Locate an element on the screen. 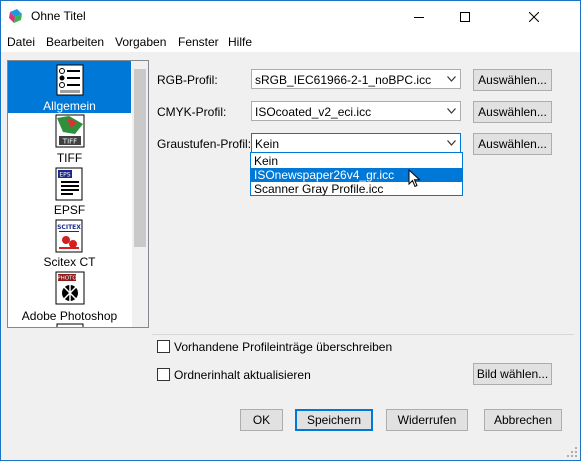  svg-text: PHOTO is located at coordinates (67, 279).